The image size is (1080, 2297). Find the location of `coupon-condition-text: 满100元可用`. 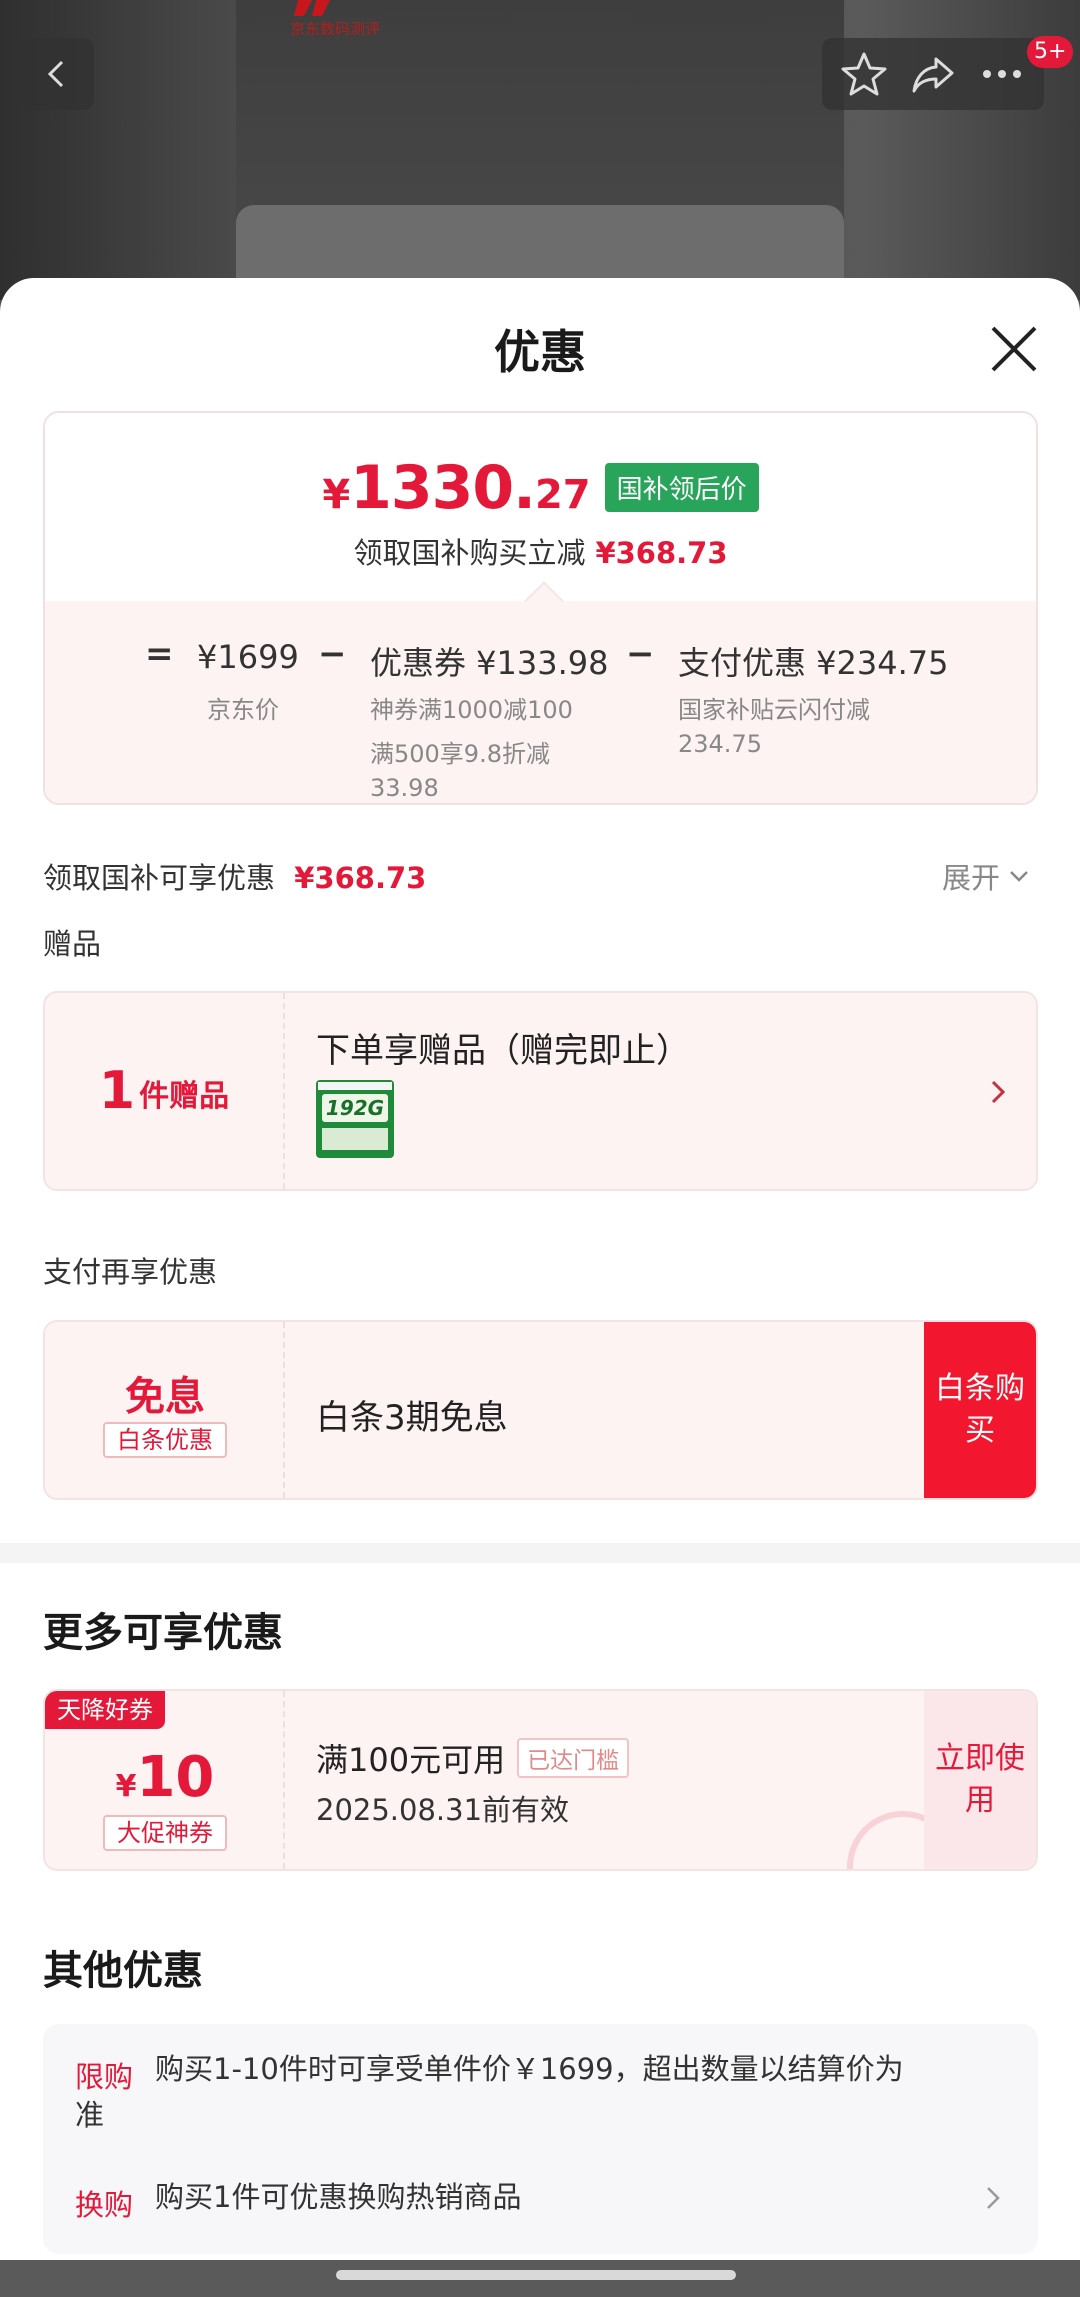

coupon-condition-text: 满100元可用 is located at coordinates (411, 1760).